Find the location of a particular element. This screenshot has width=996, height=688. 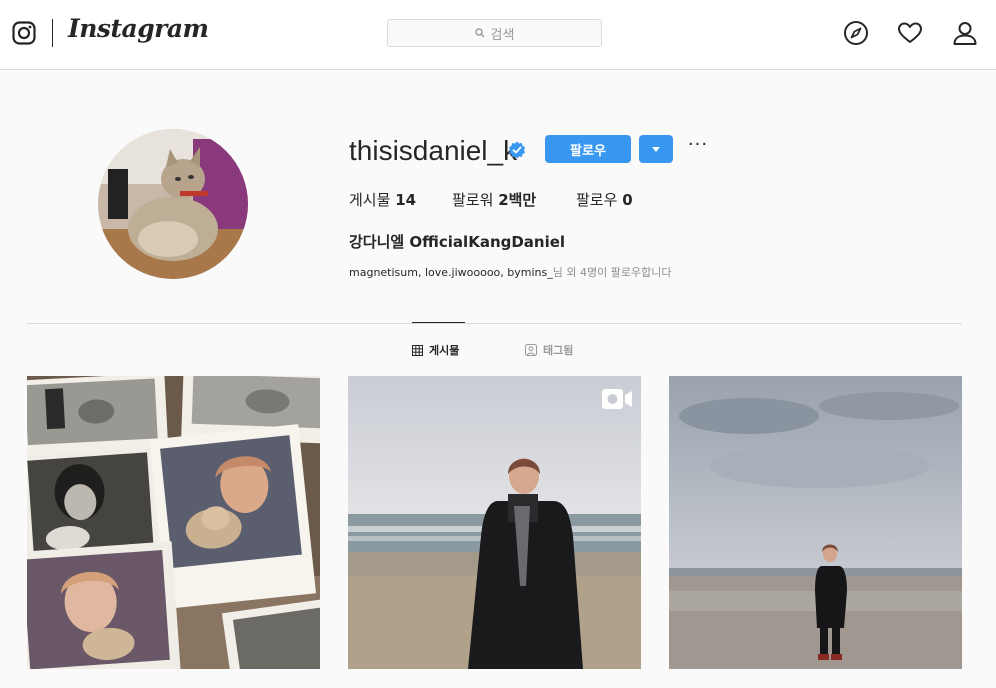

post-image-polaroids is located at coordinates (173, 522).